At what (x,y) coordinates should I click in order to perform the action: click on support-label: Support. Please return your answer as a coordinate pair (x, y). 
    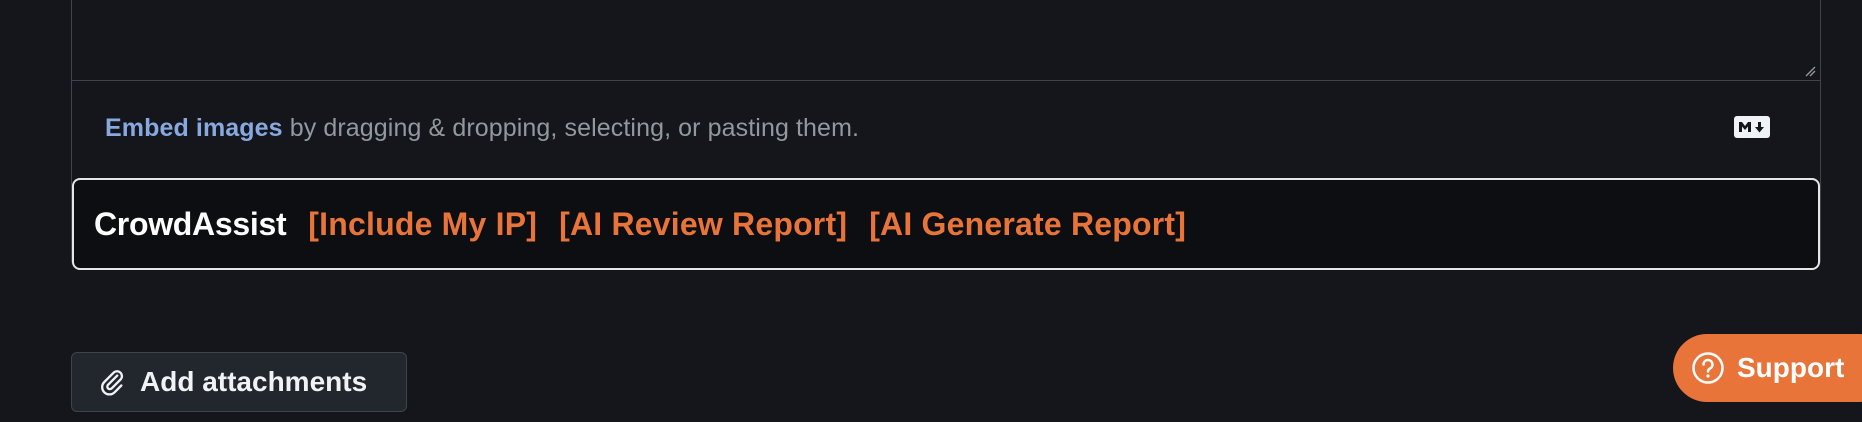
    Looking at the image, I should click on (1791, 367).